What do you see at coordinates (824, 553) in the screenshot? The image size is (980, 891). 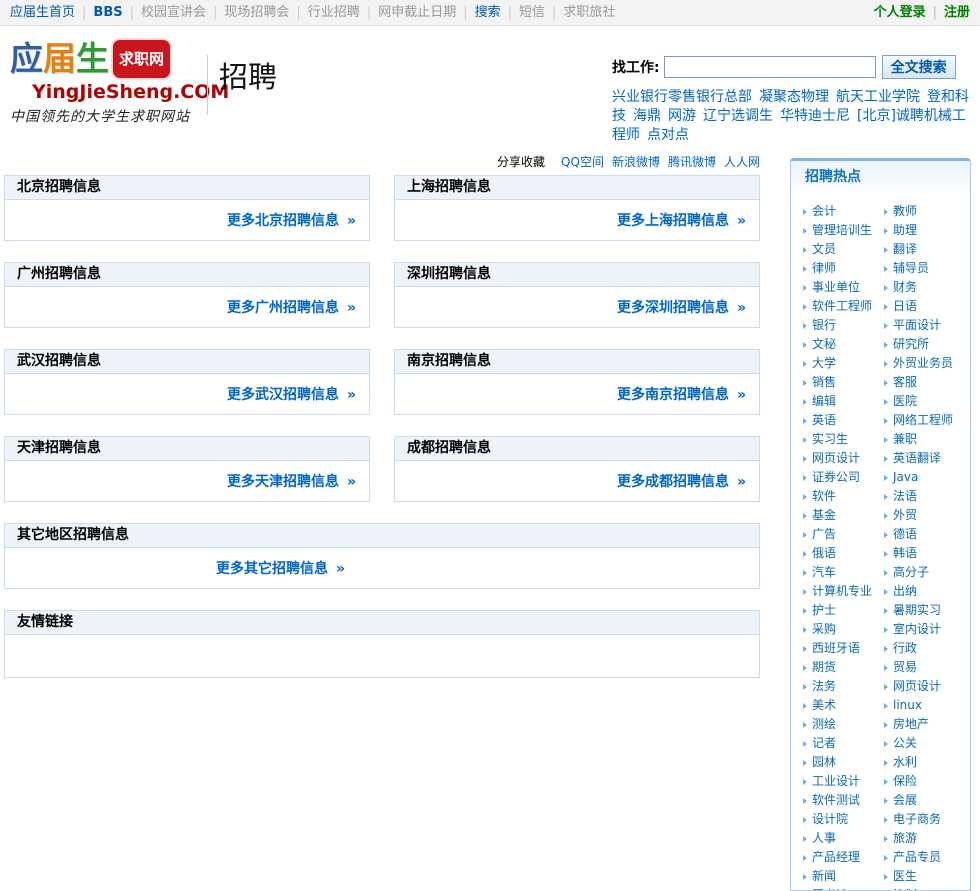 I see `hot-job-link: 俄语` at bounding box center [824, 553].